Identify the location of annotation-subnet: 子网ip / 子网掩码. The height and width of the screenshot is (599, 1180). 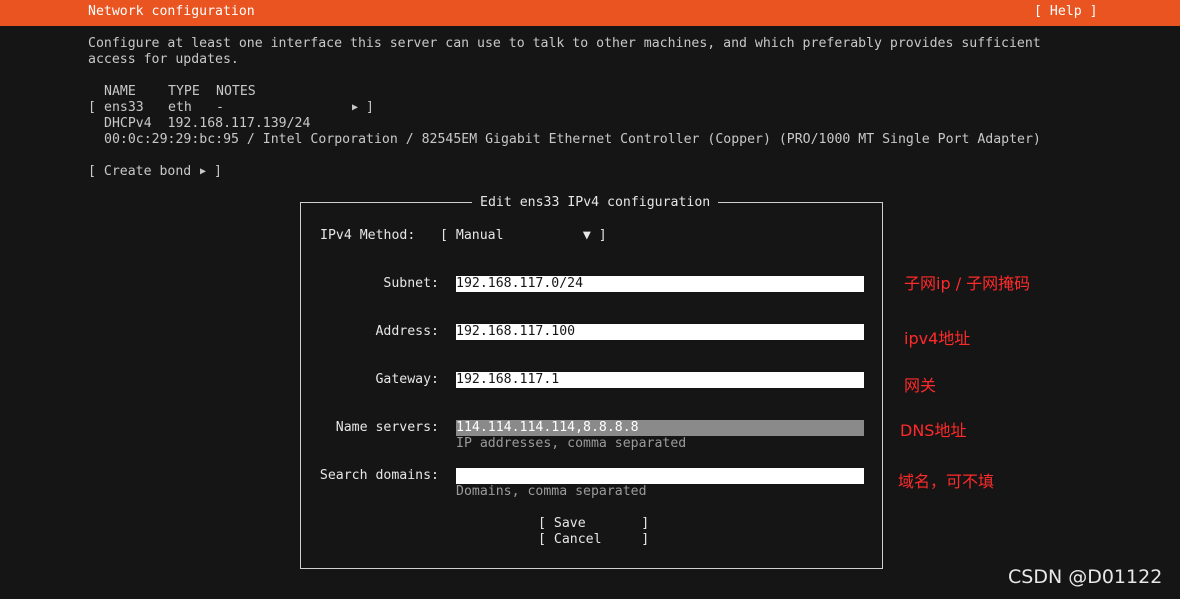
(967, 283).